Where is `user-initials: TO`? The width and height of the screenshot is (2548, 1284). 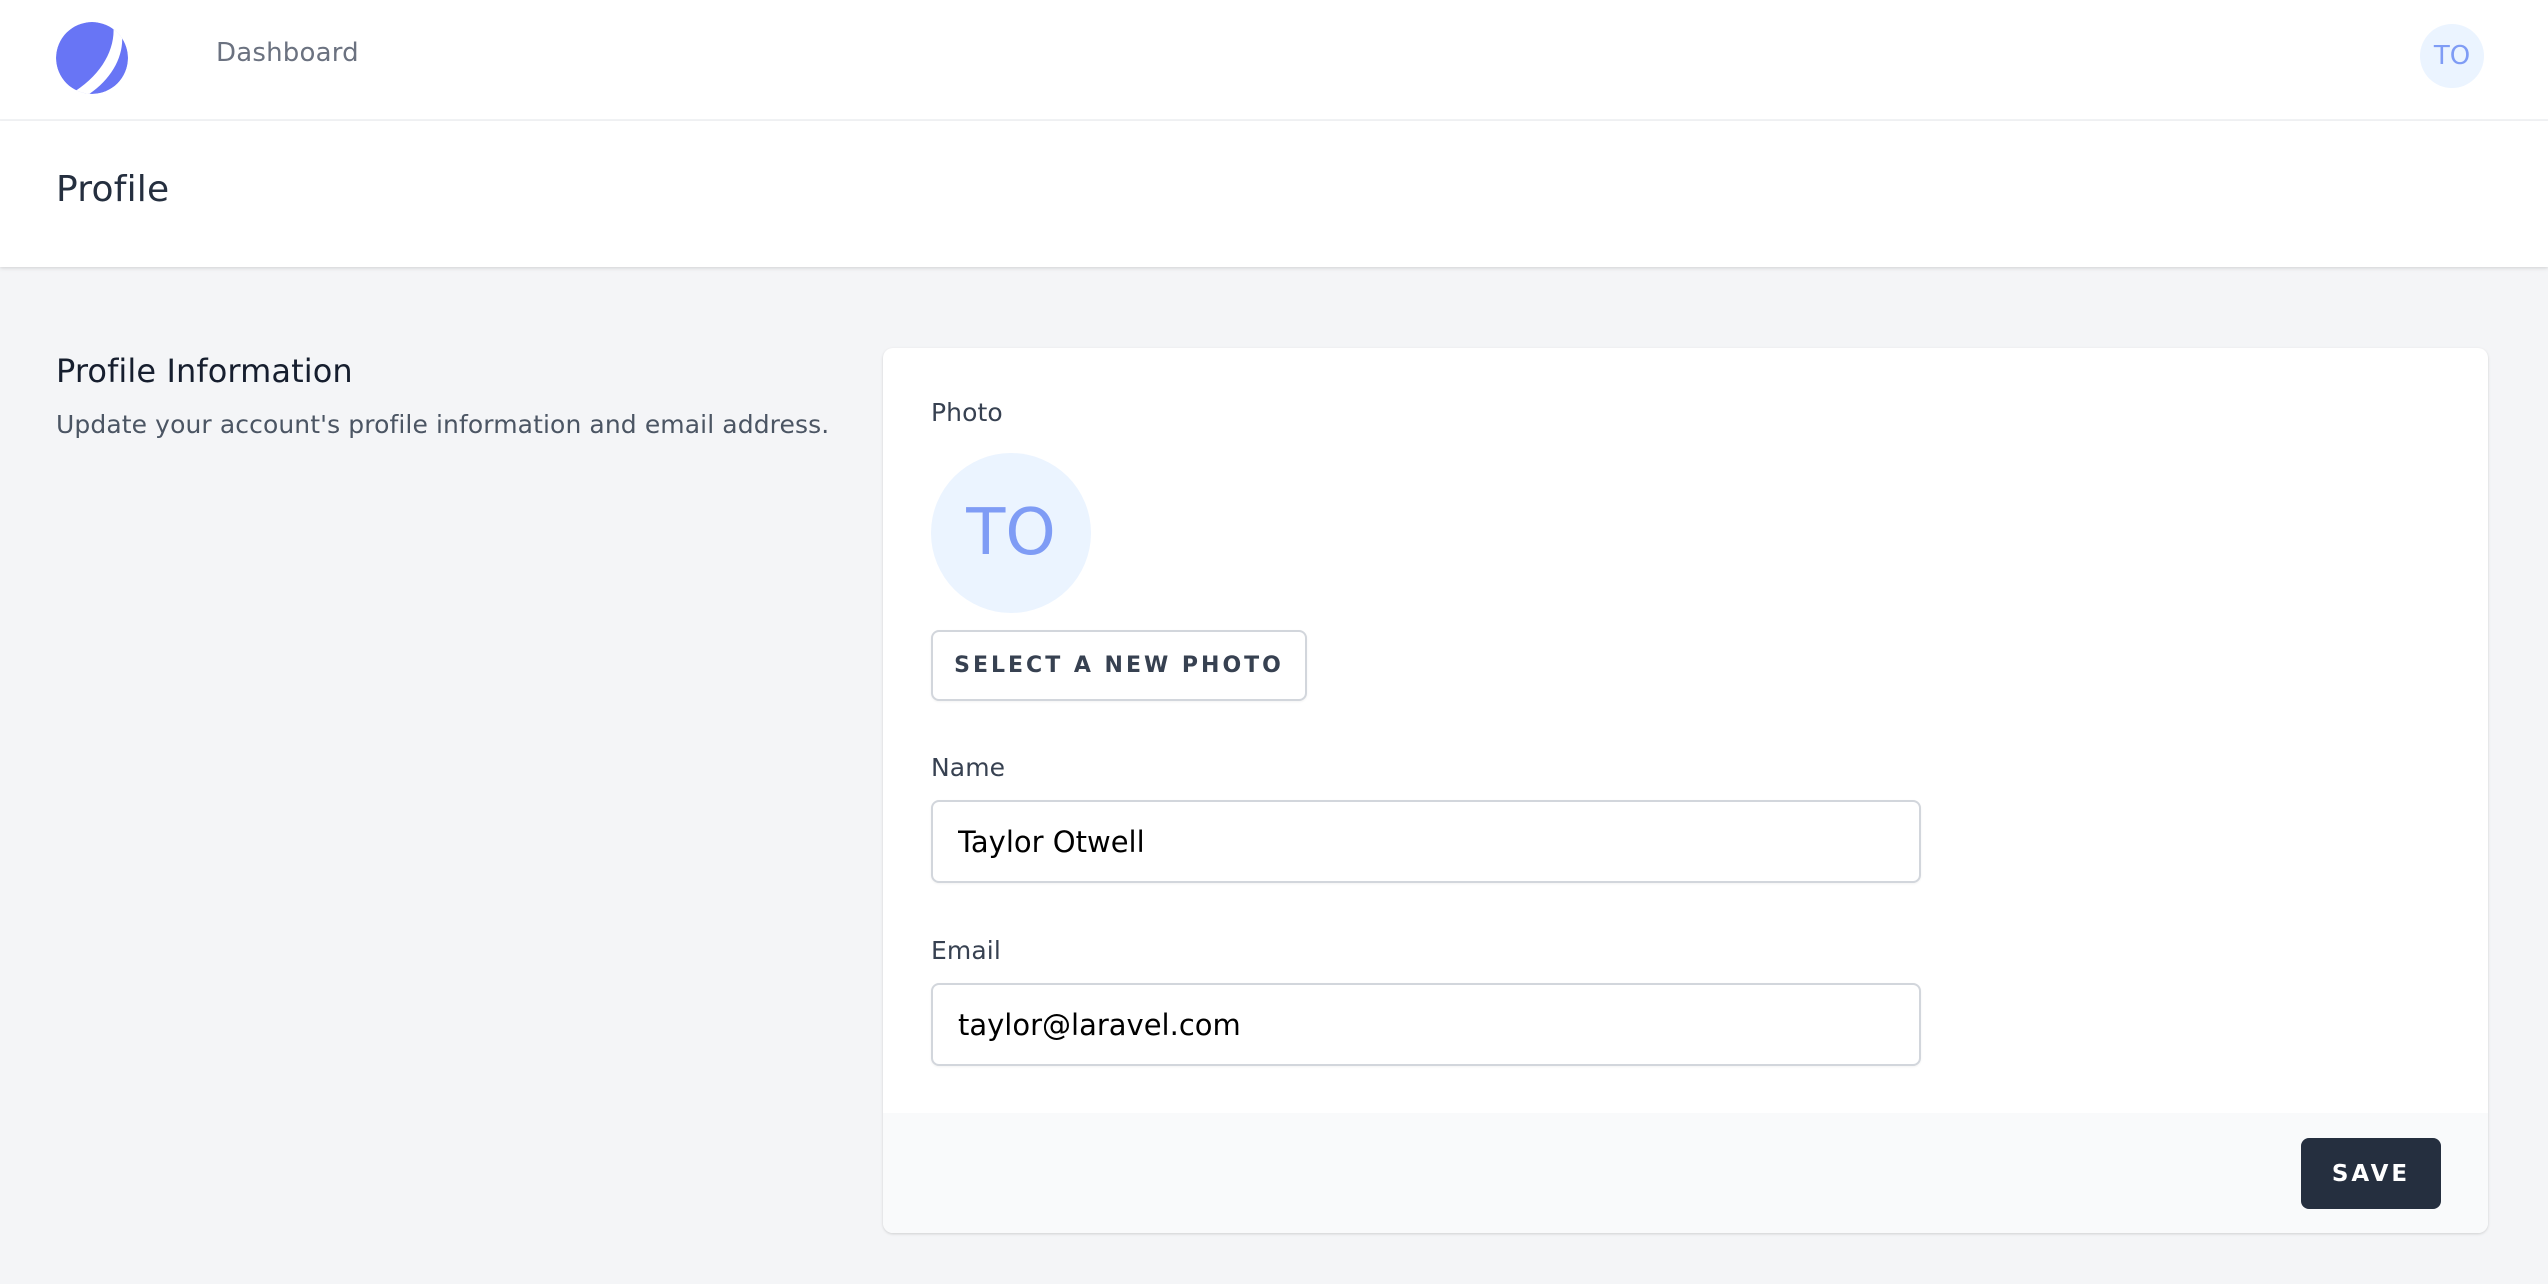
user-initials: TO is located at coordinates (2452, 56).